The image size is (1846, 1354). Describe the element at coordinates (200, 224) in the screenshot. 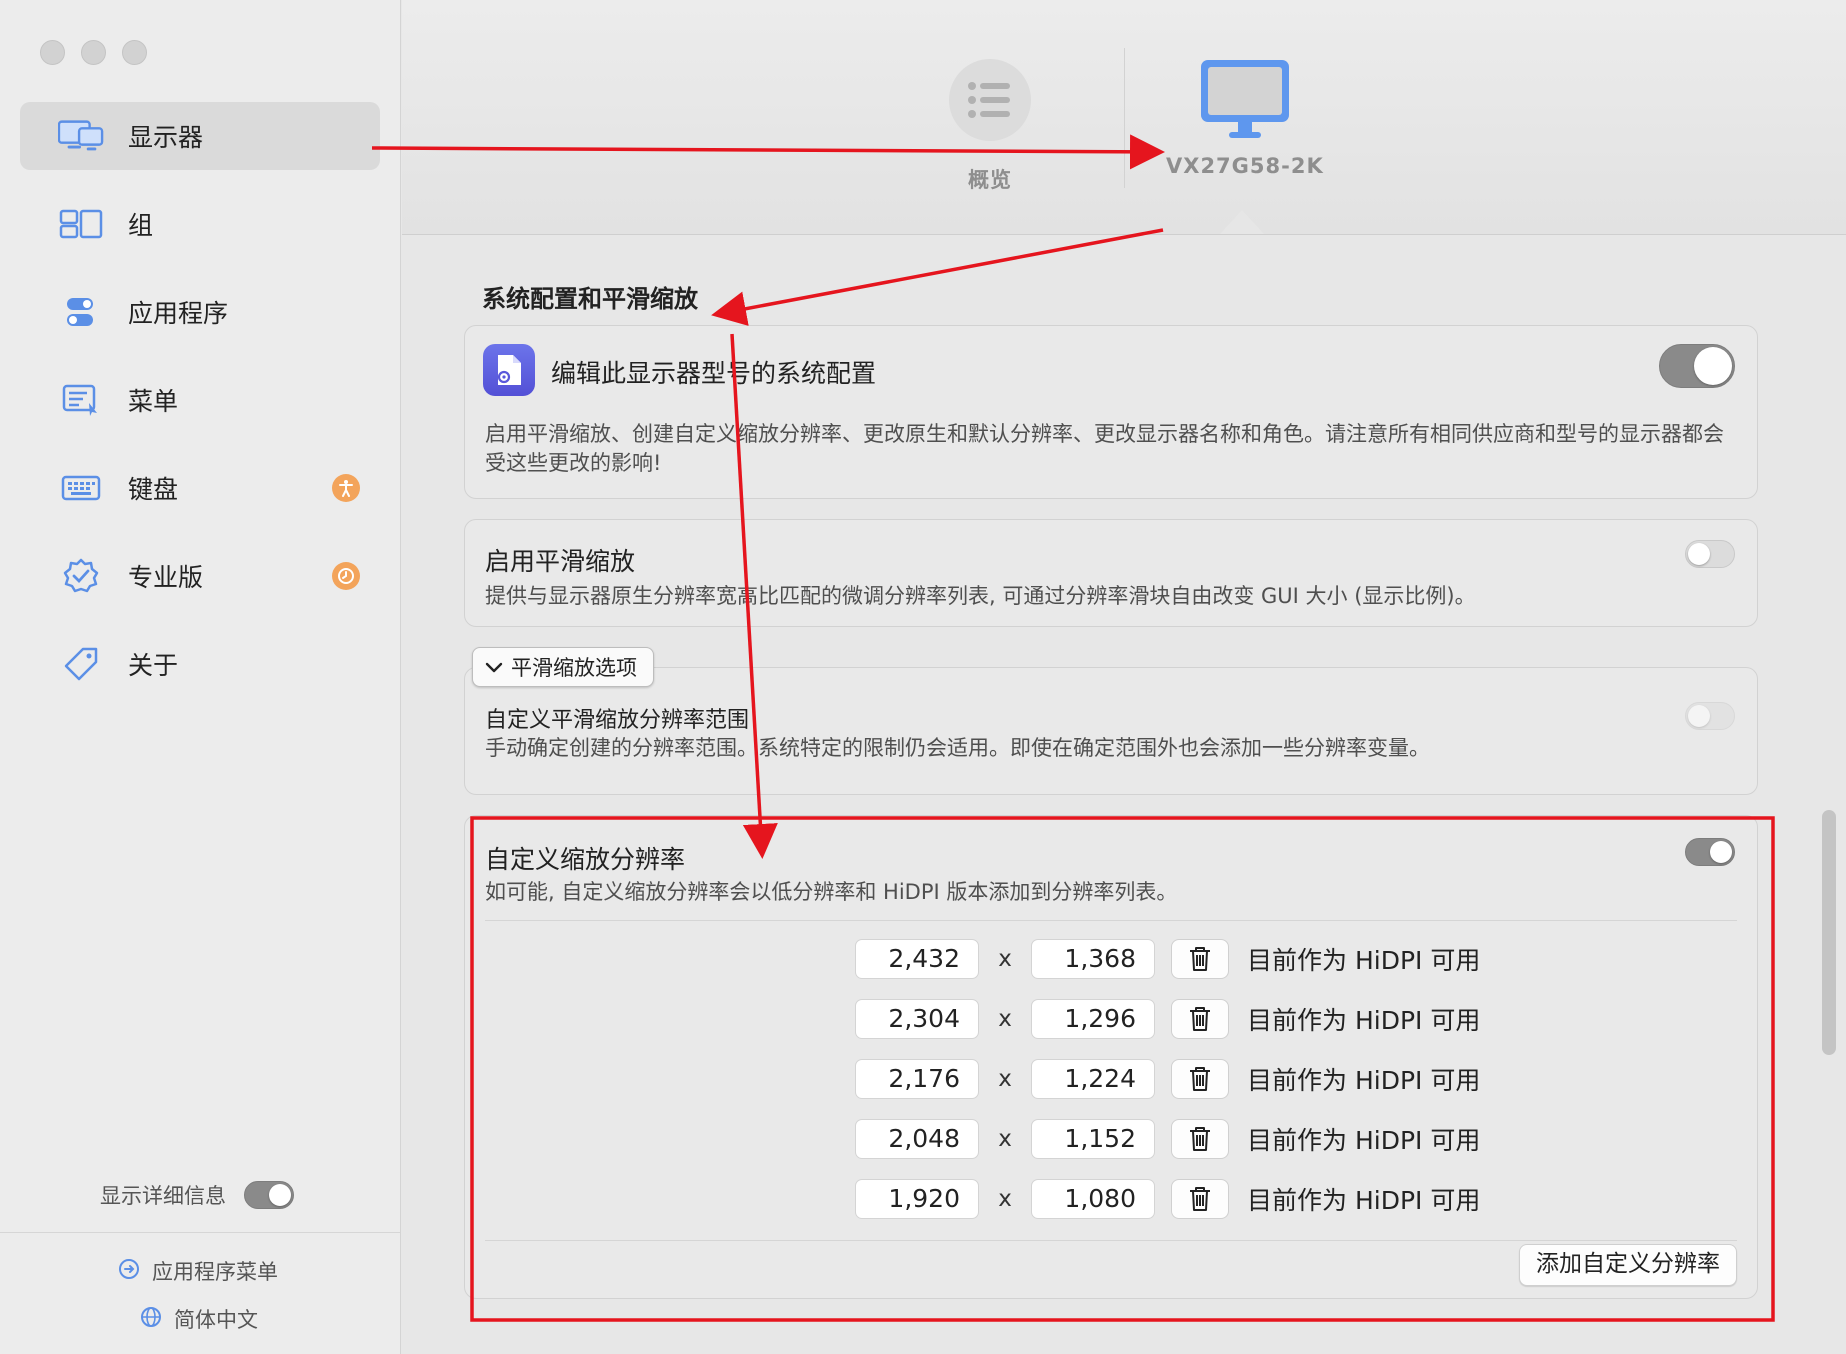

I see `sidebar-item-groups: 组` at that location.